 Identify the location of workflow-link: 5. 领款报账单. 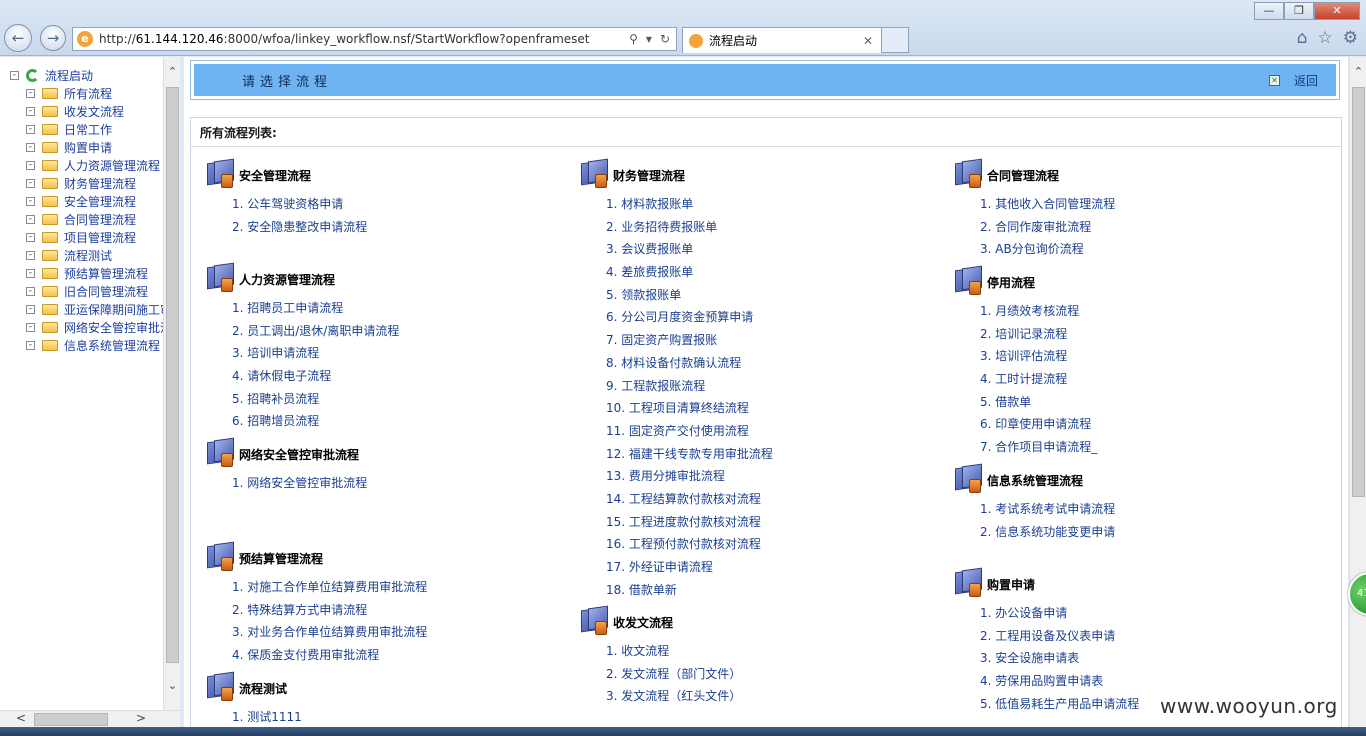
(689, 295).